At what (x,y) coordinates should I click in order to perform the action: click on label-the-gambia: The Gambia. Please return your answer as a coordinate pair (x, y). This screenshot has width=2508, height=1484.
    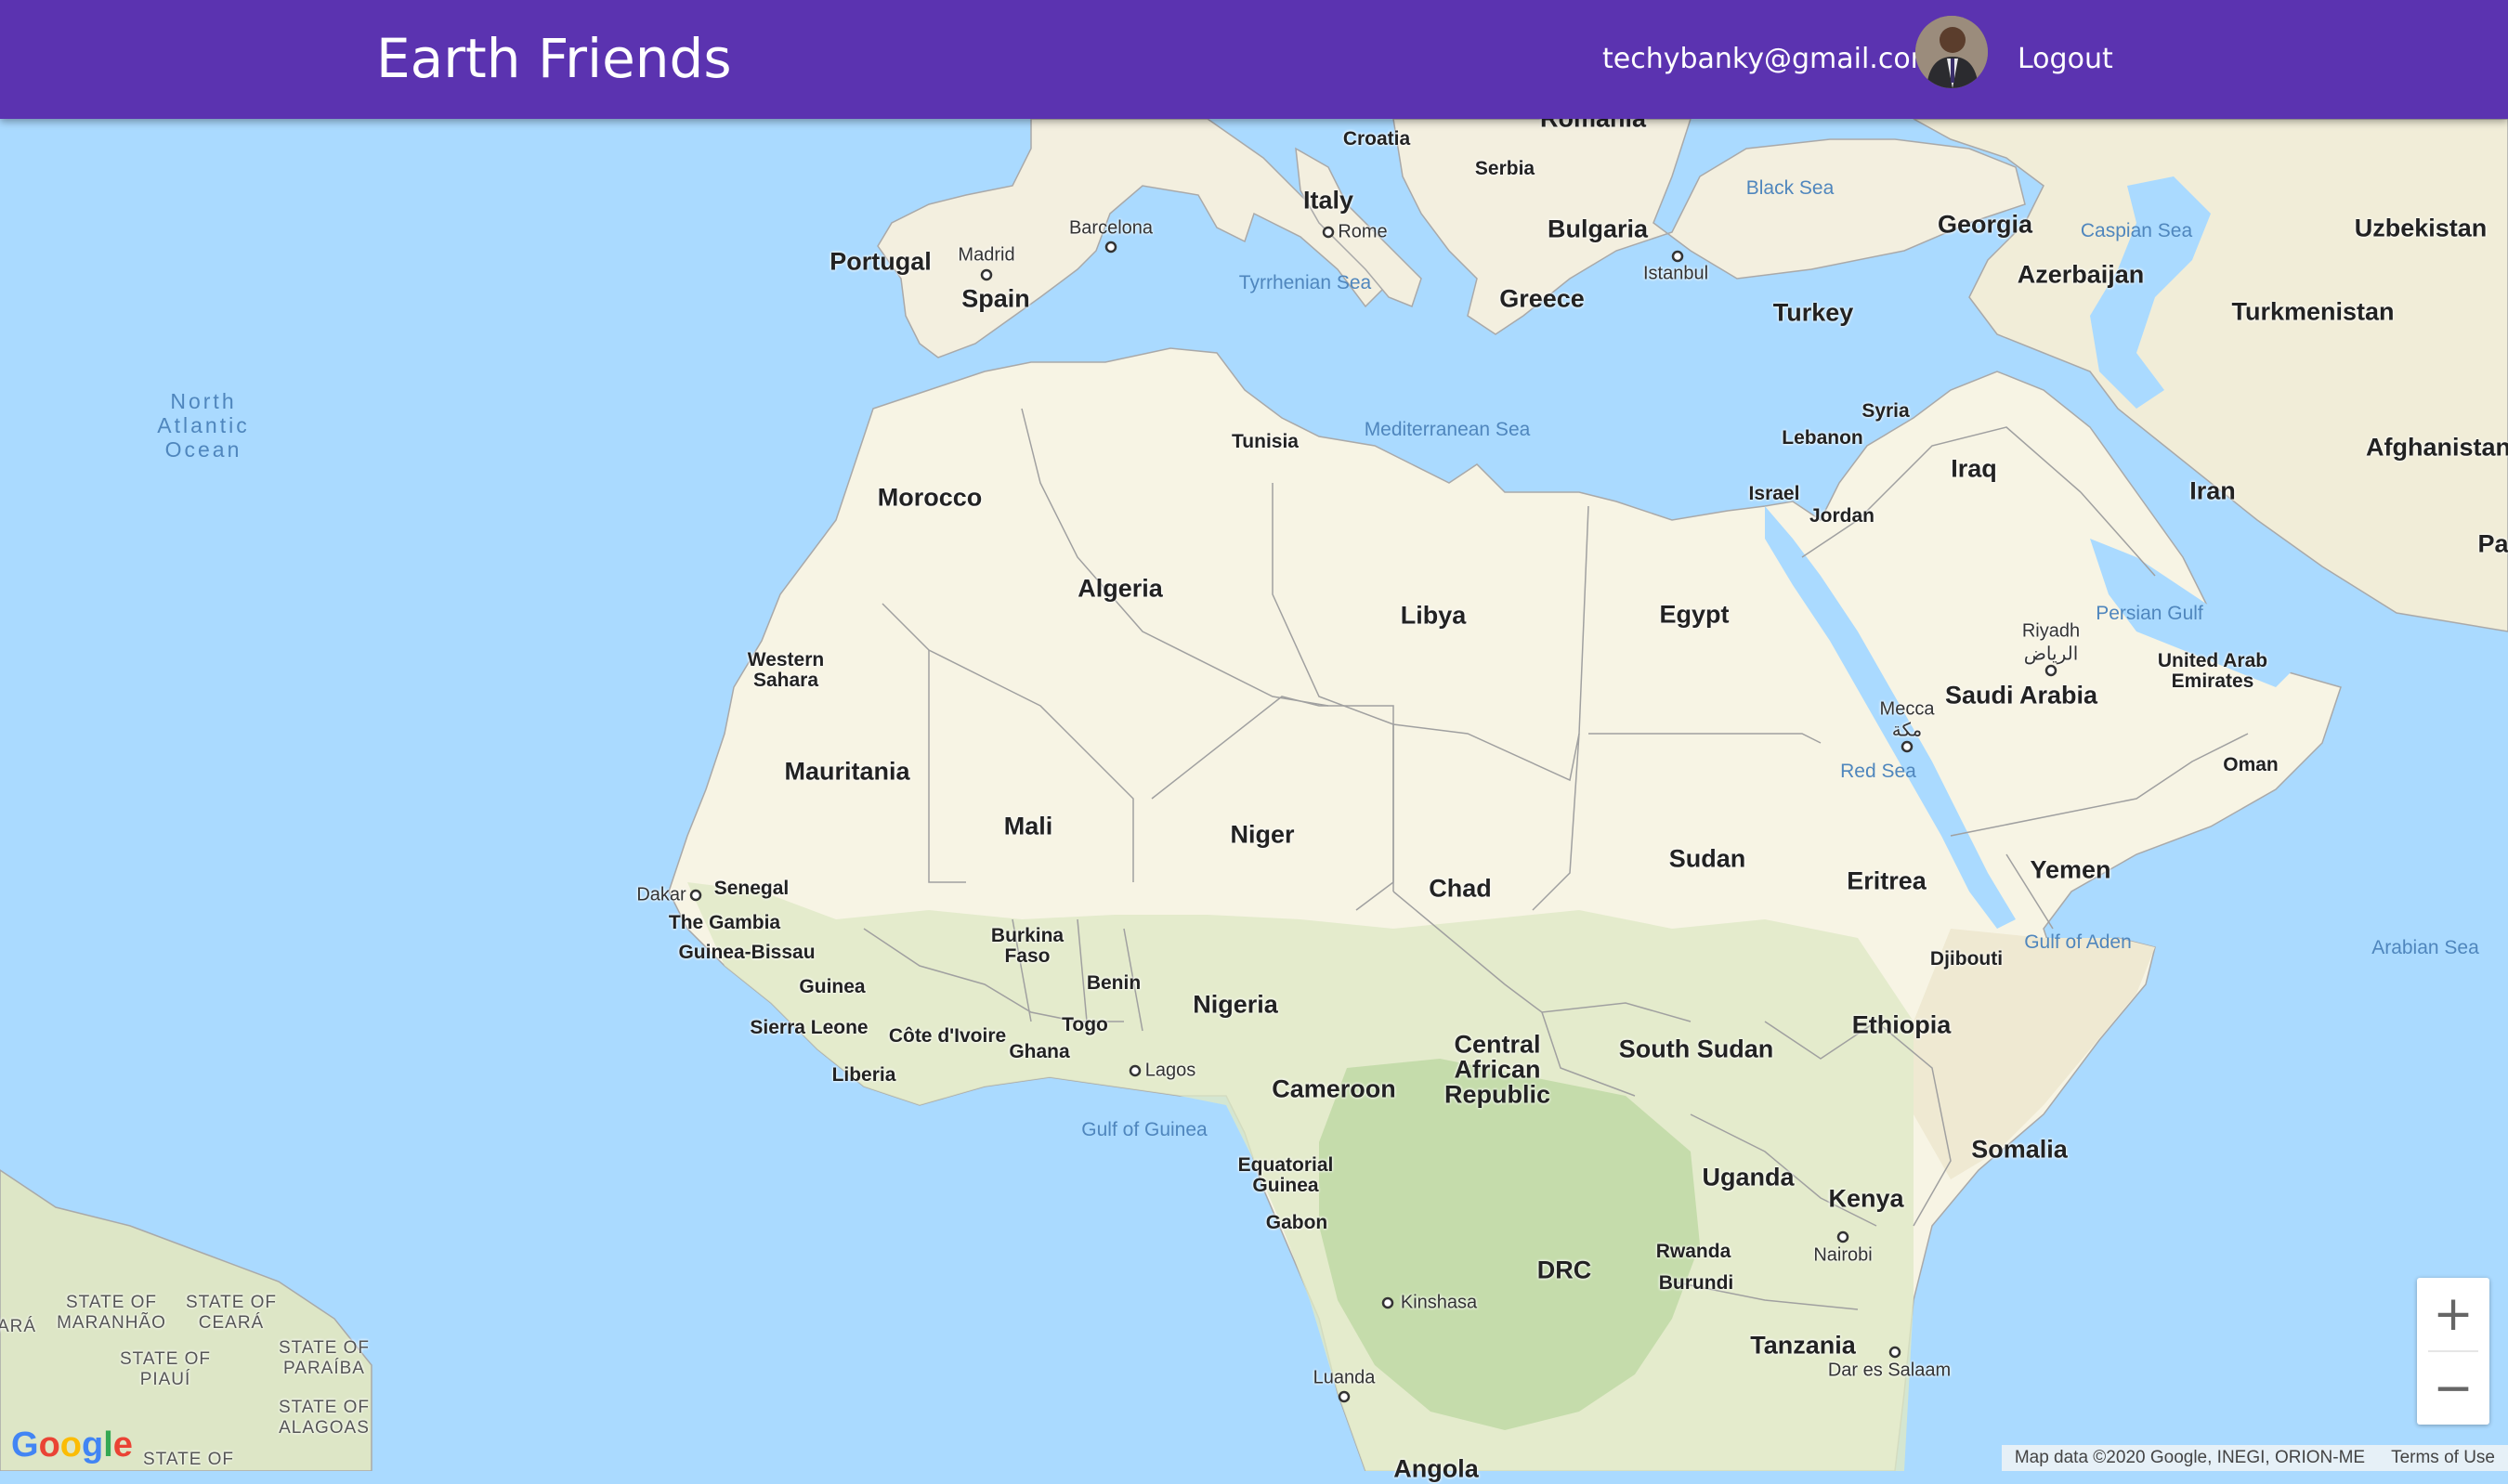
    Looking at the image, I should click on (724, 922).